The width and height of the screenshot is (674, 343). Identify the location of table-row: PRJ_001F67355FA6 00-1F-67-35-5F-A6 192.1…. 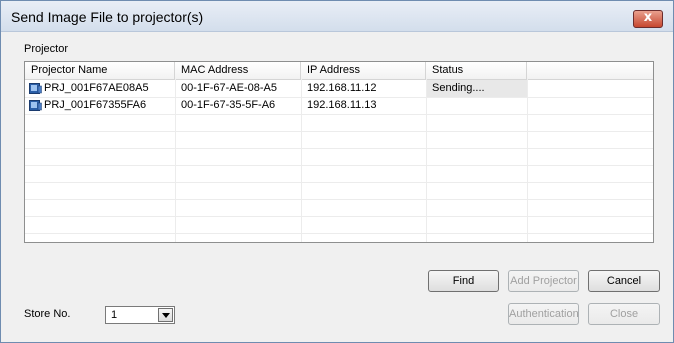
(339, 106).